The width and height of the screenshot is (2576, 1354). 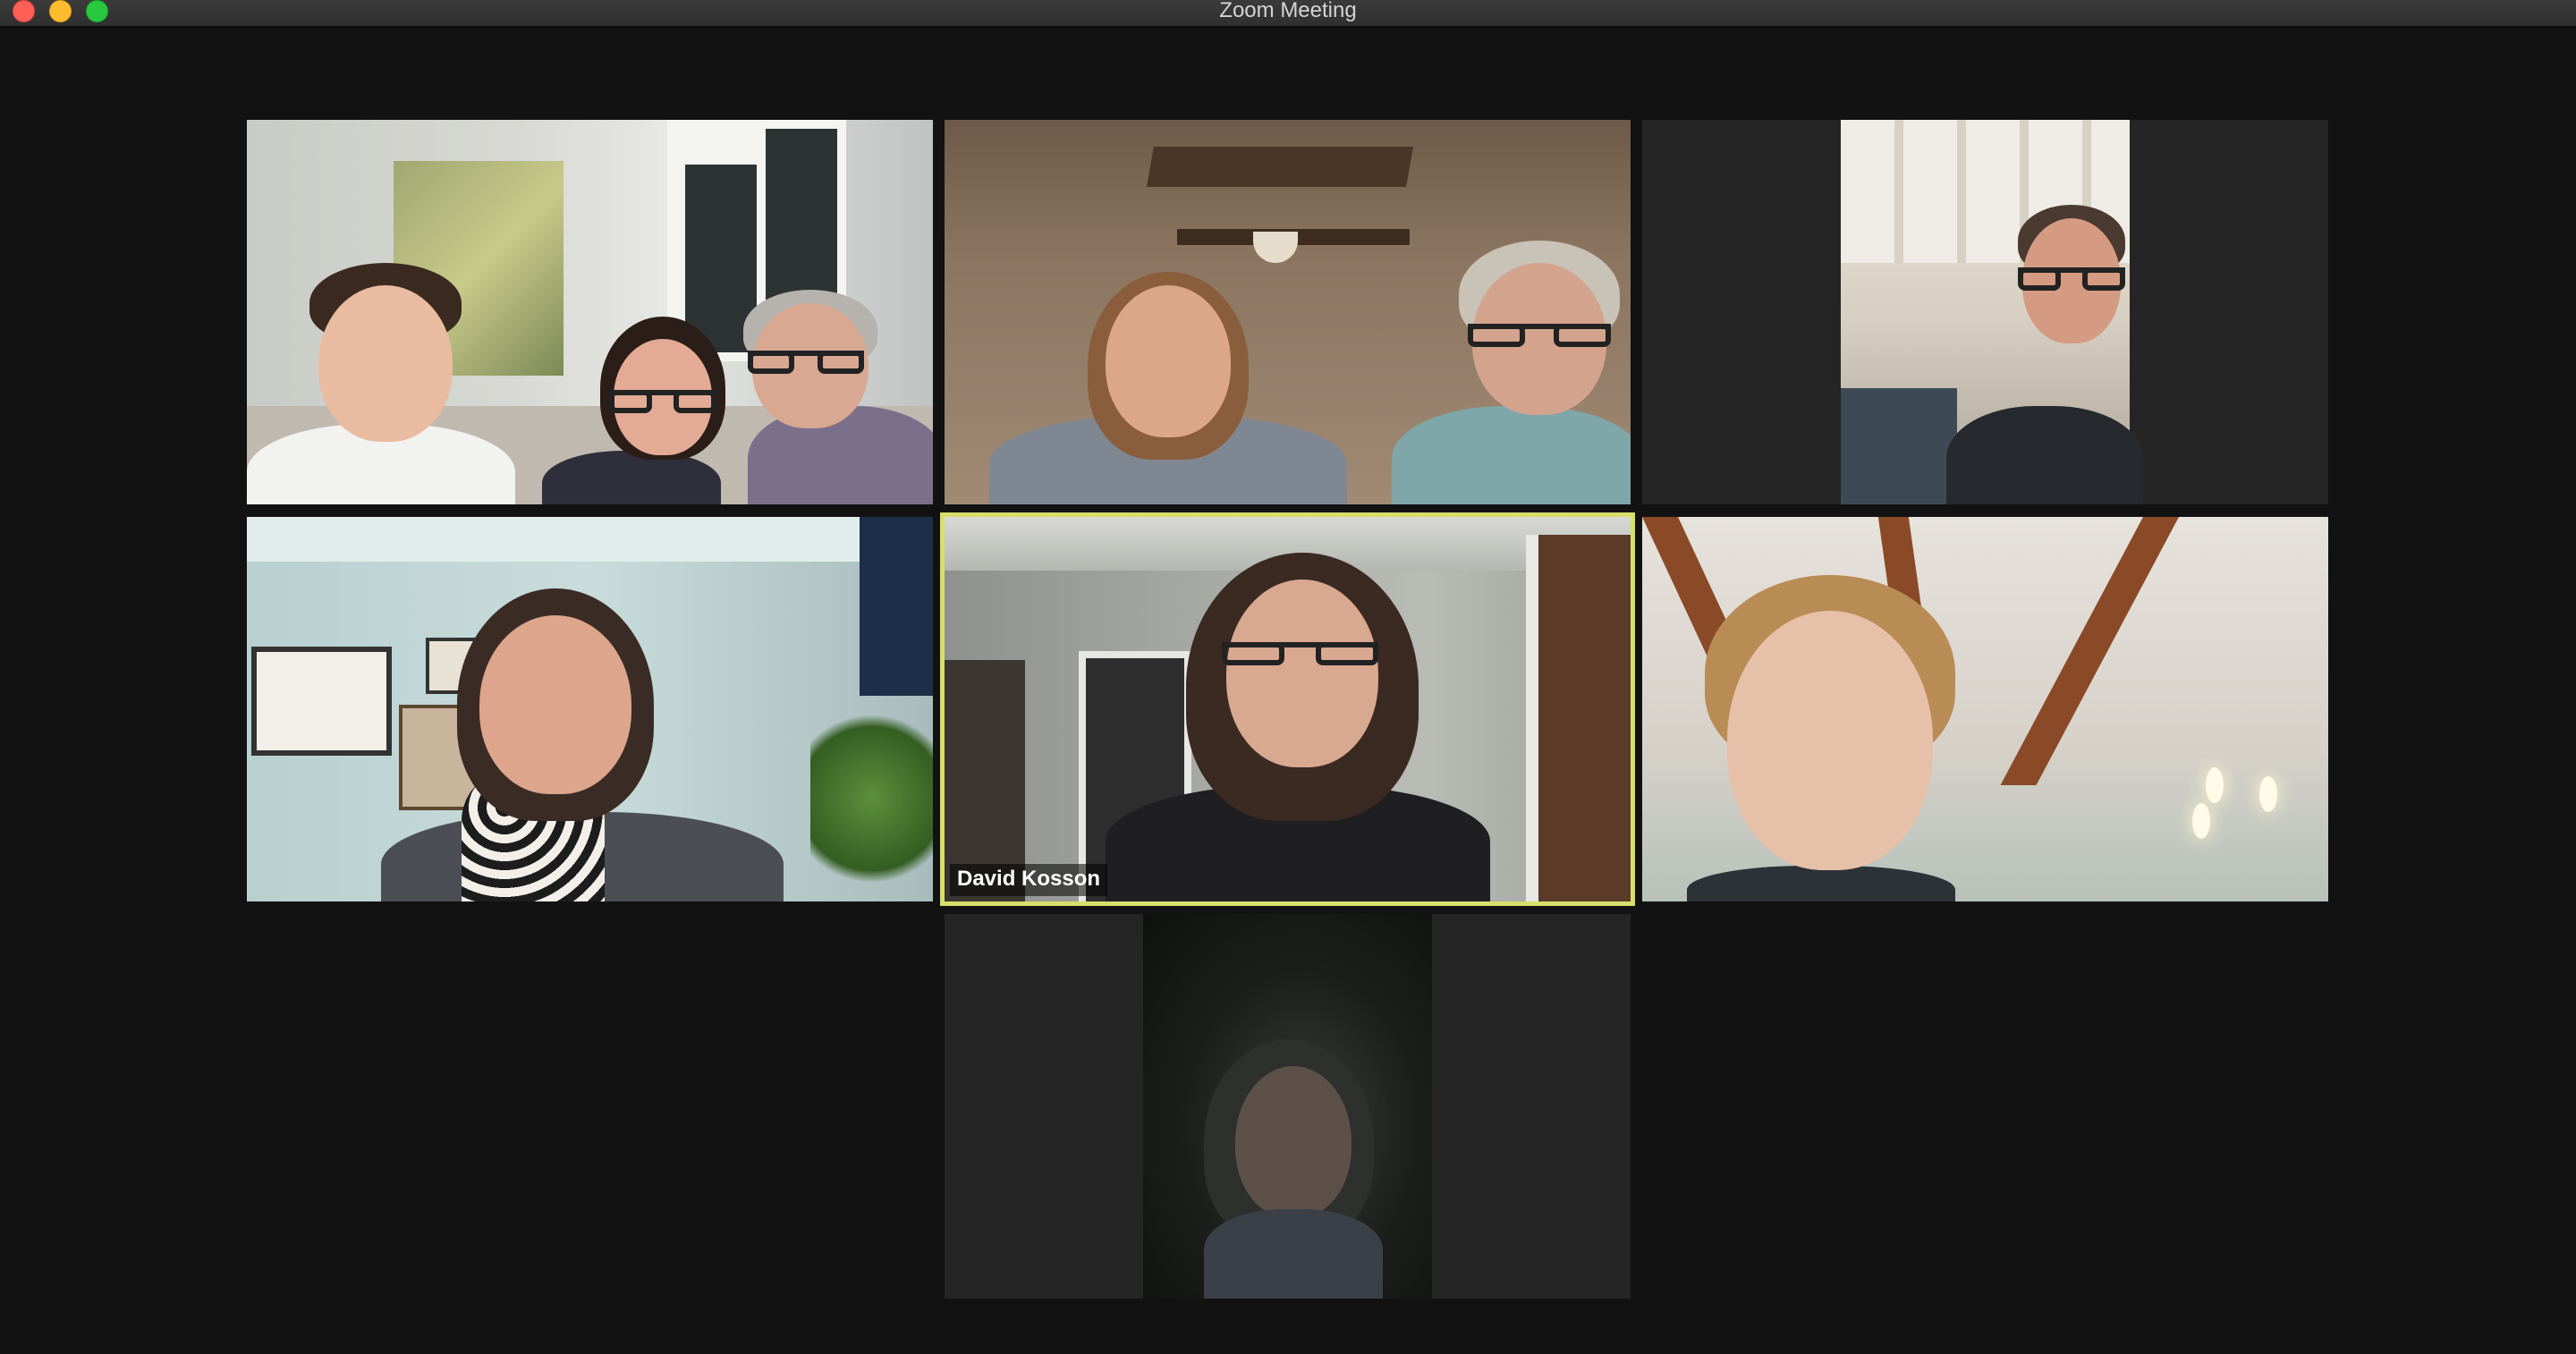 What do you see at coordinates (1280, 167) in the screenshot?
I see `ceiling-beam` at bounding box center [1280, 167].